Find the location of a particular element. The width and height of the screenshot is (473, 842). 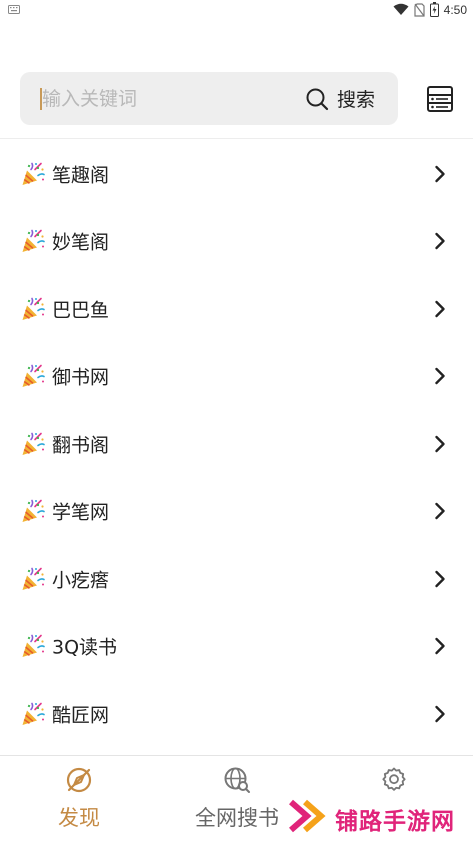

search-box: 搜索 is located at coordinates (209, 98).